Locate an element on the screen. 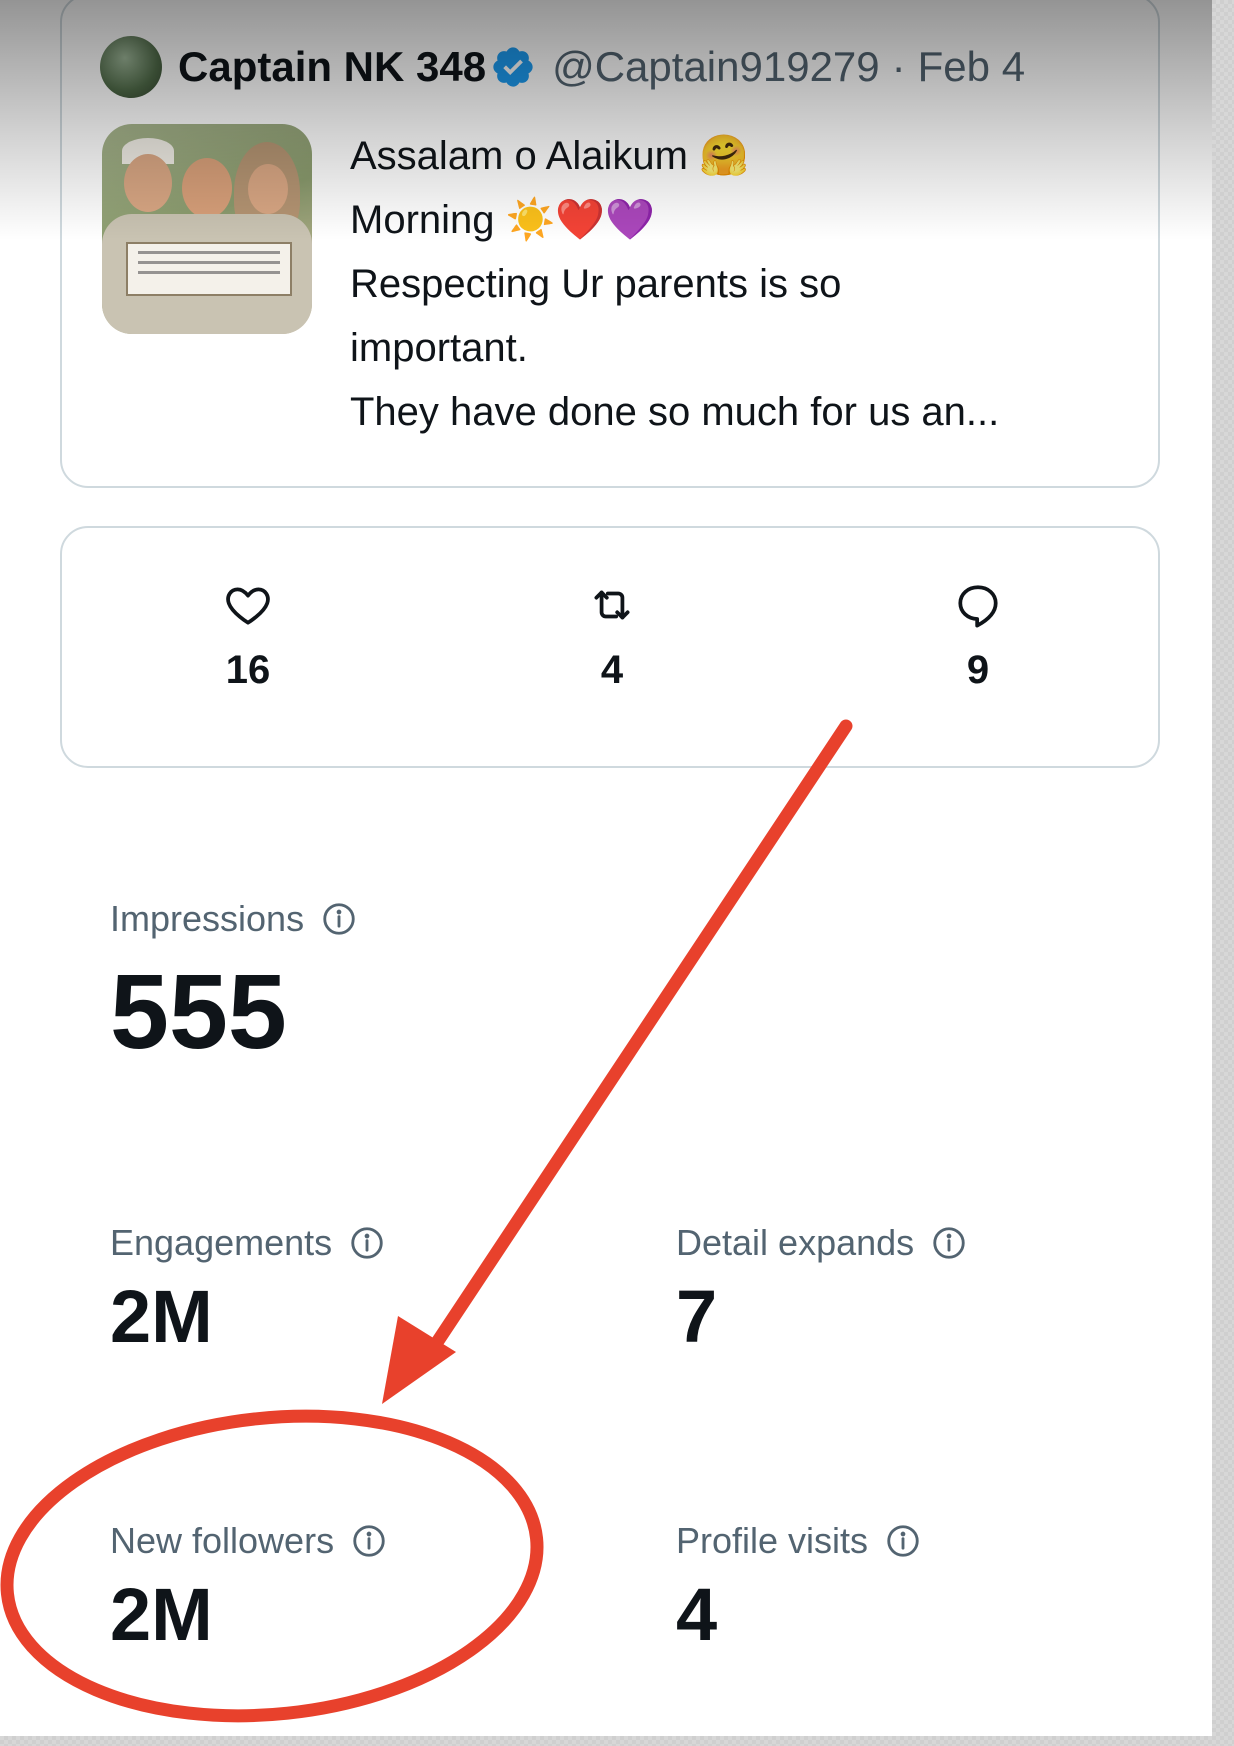 The image size is (1234, 1746). tweet-date: Feb 4 is located at coordinates (971, 67).